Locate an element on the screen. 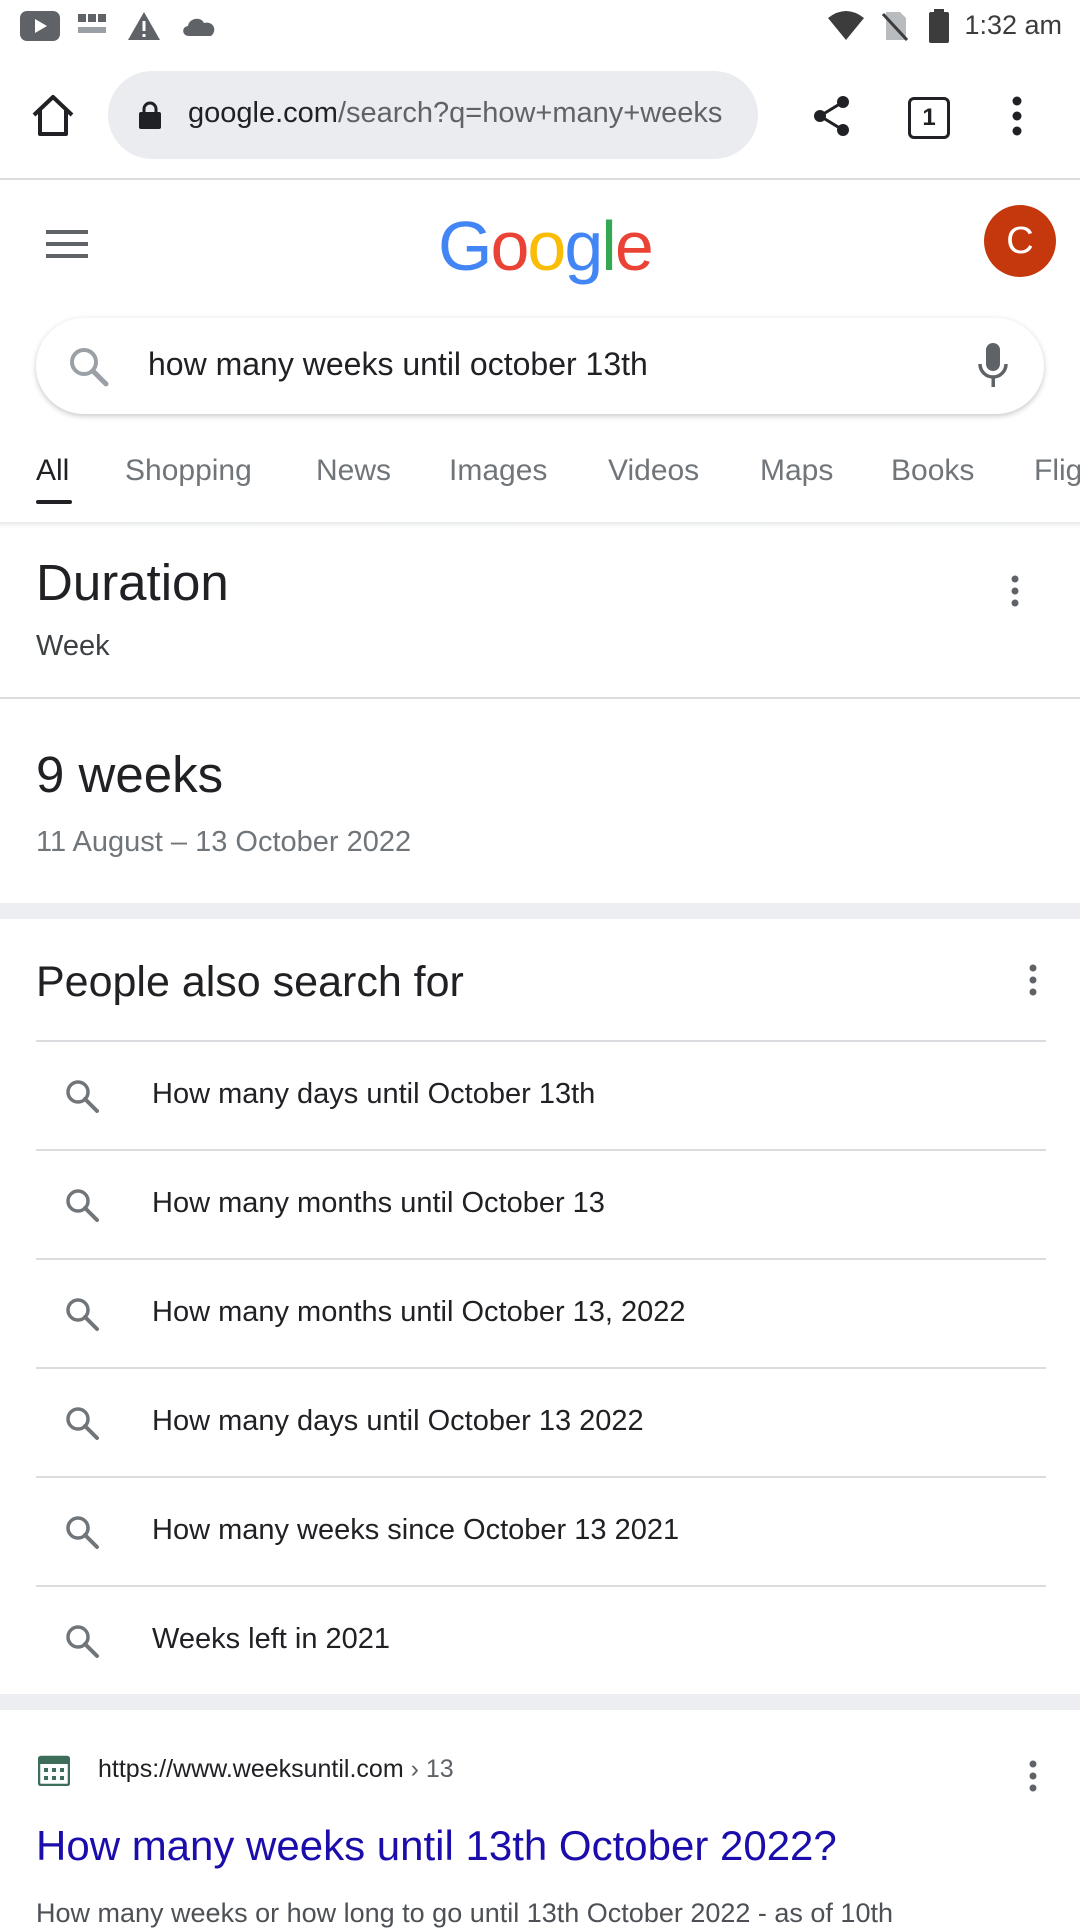 Image resolution: width=1080 pixels, height=1929 pixels. calendar-icon is located at coordinates (54, 1770).